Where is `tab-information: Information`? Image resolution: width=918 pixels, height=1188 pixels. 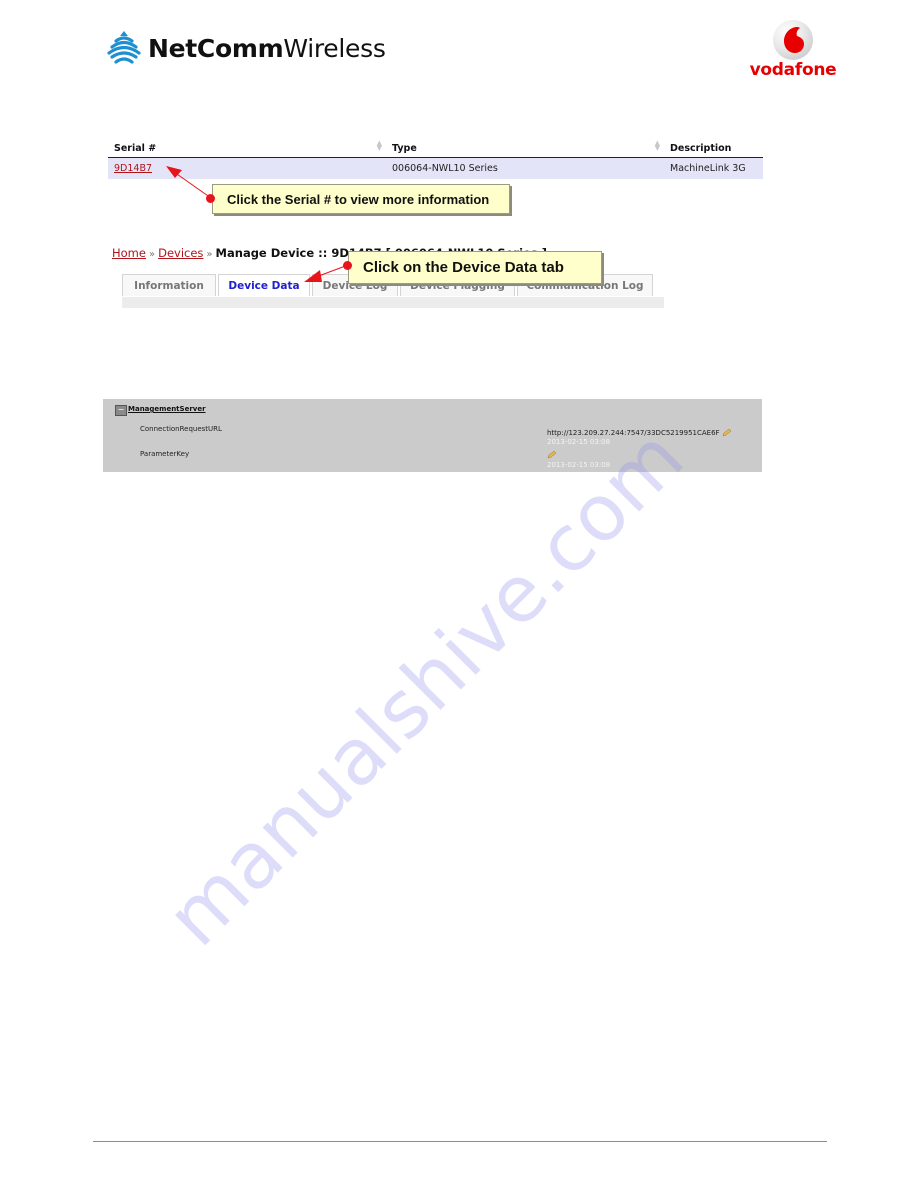
tab-information: Information is located at coordinates (169, 285).